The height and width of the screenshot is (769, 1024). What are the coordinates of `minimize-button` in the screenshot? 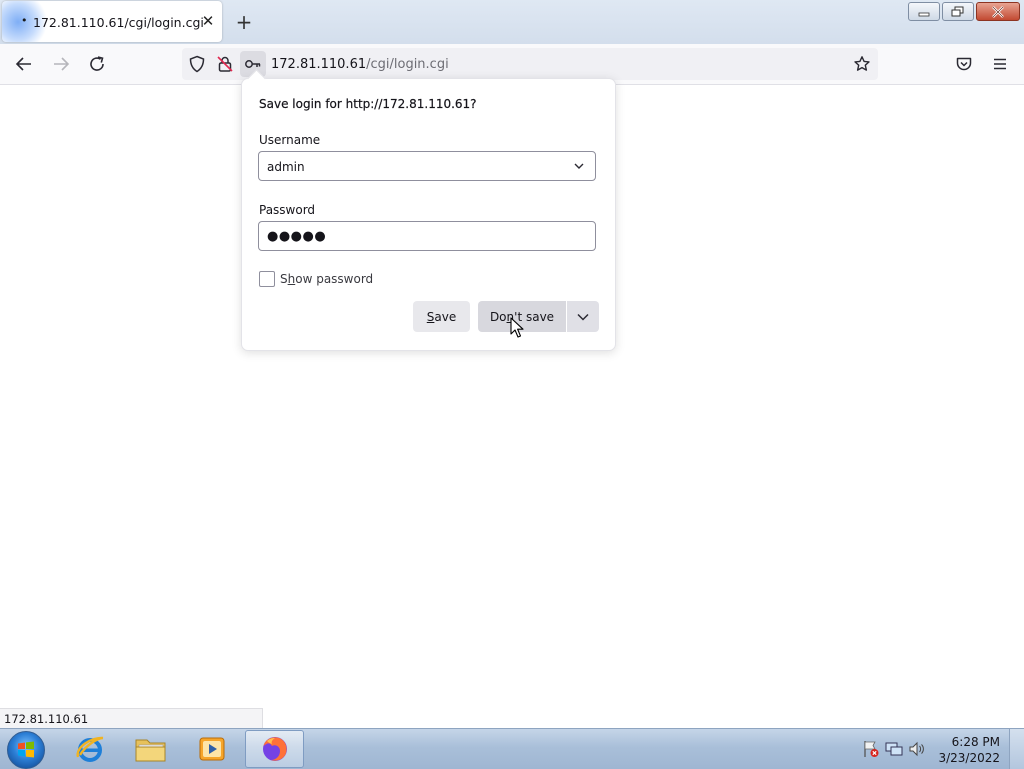 It's located at (924, 11).